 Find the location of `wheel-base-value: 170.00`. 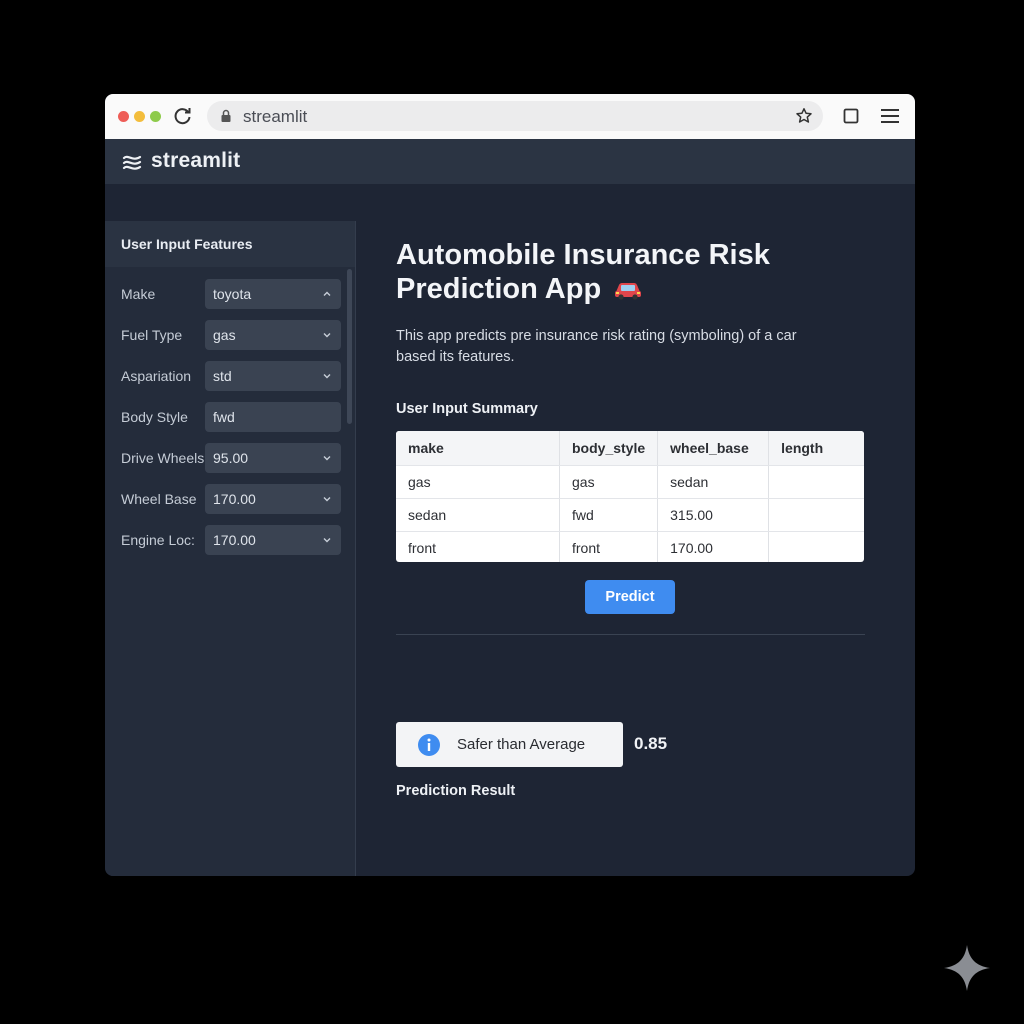

wheel-base-value: 170.00 is located at coordinates (234, 499).